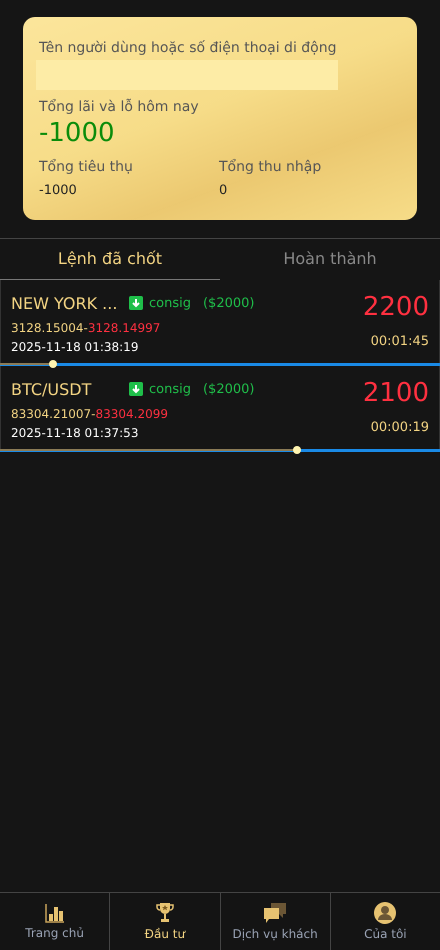 This screenshot has width=440, height=950. Describe the element at coordinates (223, 191) in the screenshot. I see `income-value: 0` at that location.